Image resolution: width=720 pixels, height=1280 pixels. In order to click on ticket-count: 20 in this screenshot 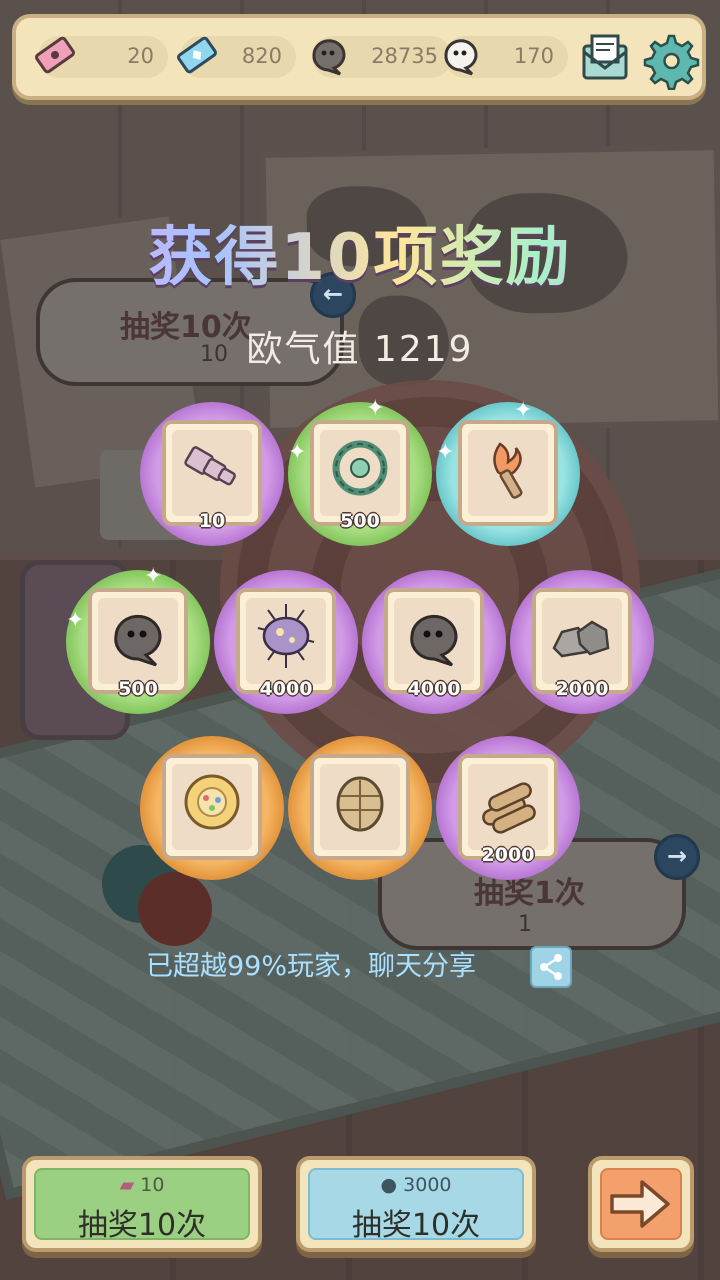, I will do `click(140, 56)`.